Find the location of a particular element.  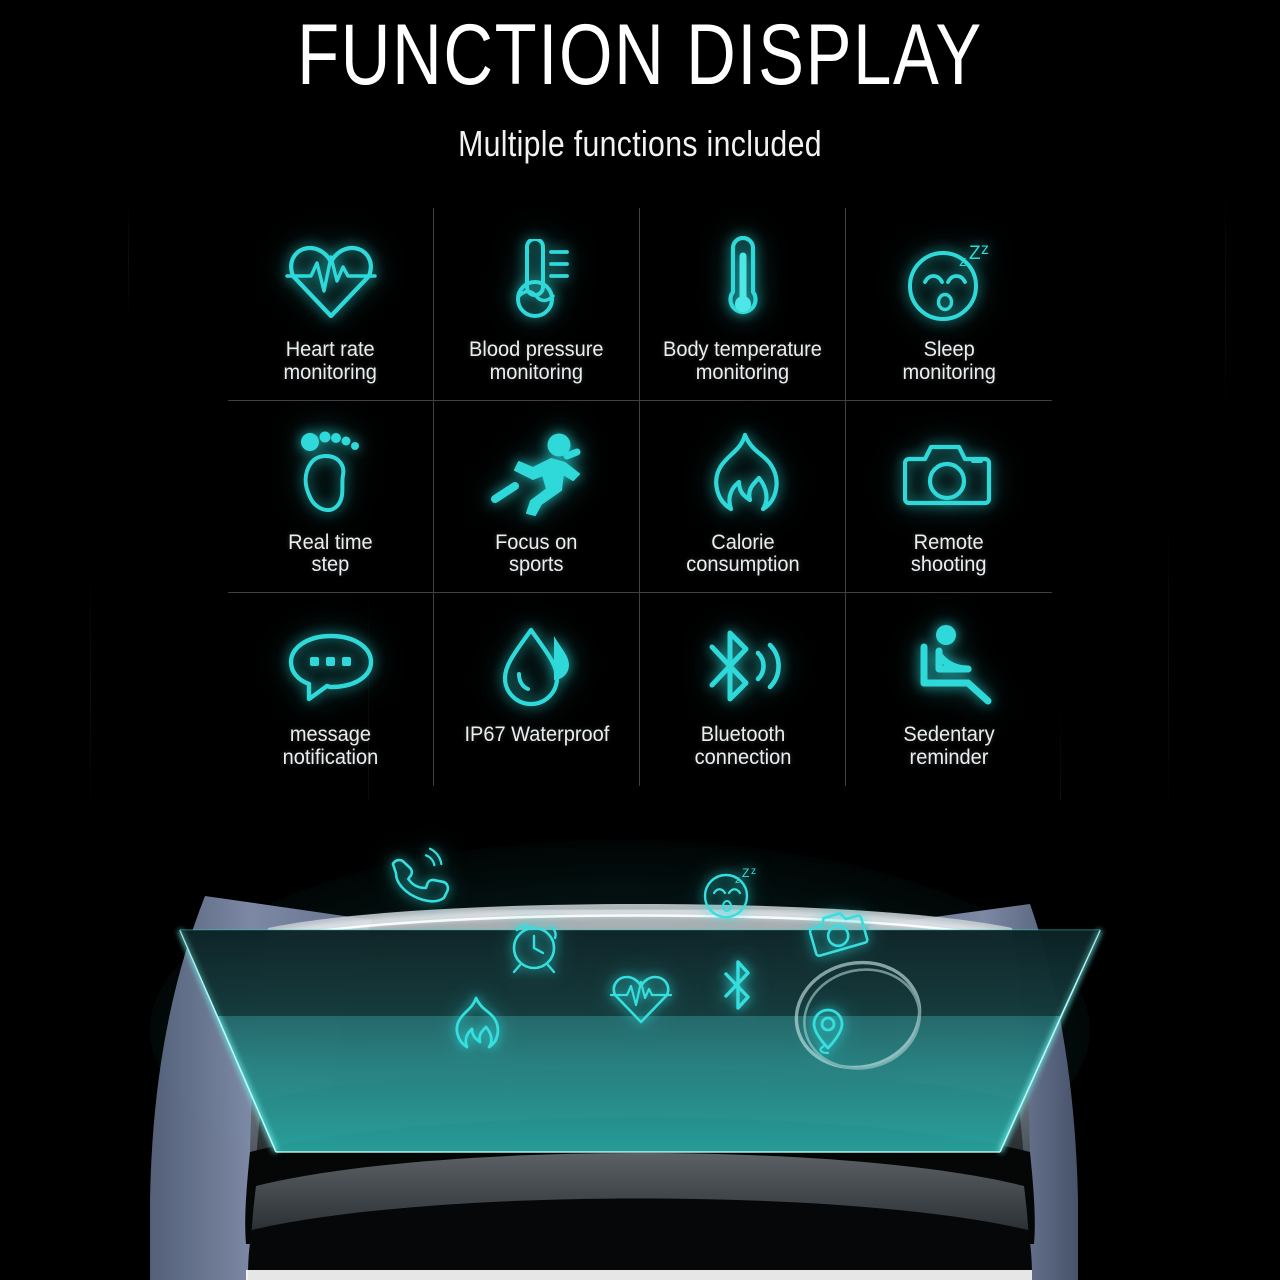

feature-label: Bluetooth connection is located at coordinates (742, 746).